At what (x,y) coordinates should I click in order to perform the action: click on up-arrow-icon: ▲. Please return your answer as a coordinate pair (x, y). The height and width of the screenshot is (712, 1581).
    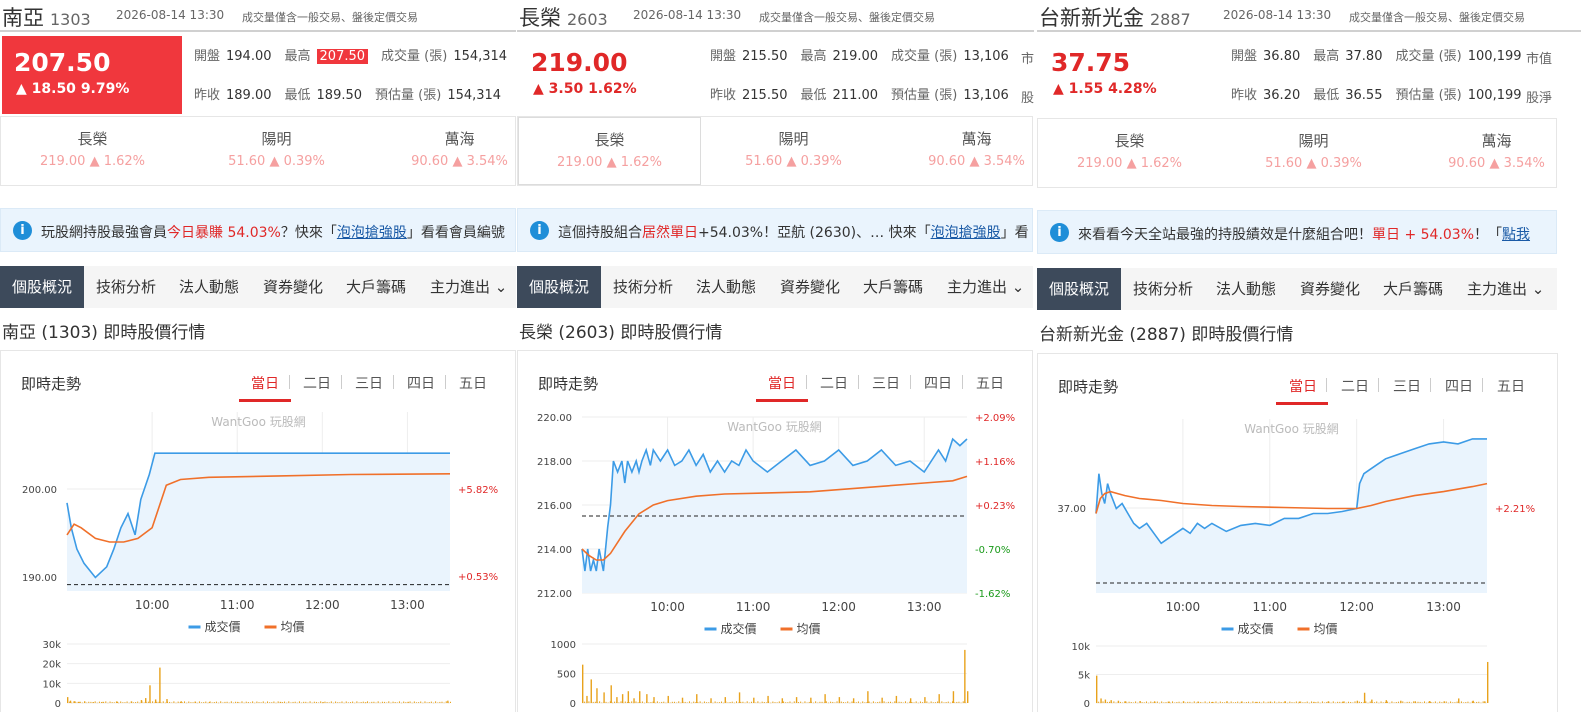
    Looking at the image, I should click on (274, 161).